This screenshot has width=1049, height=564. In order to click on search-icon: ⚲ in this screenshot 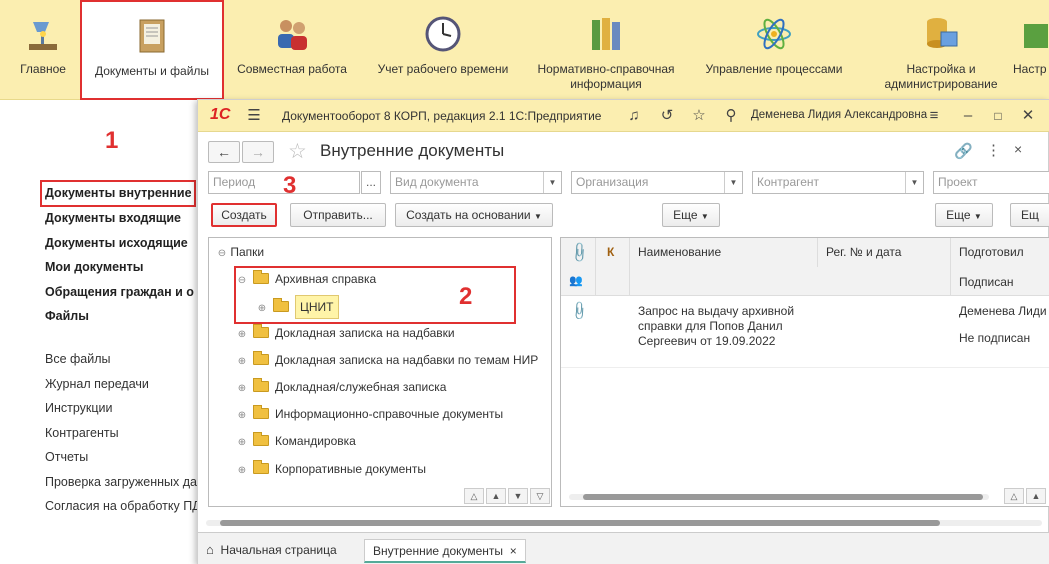, I will do `click(731, 116)`.